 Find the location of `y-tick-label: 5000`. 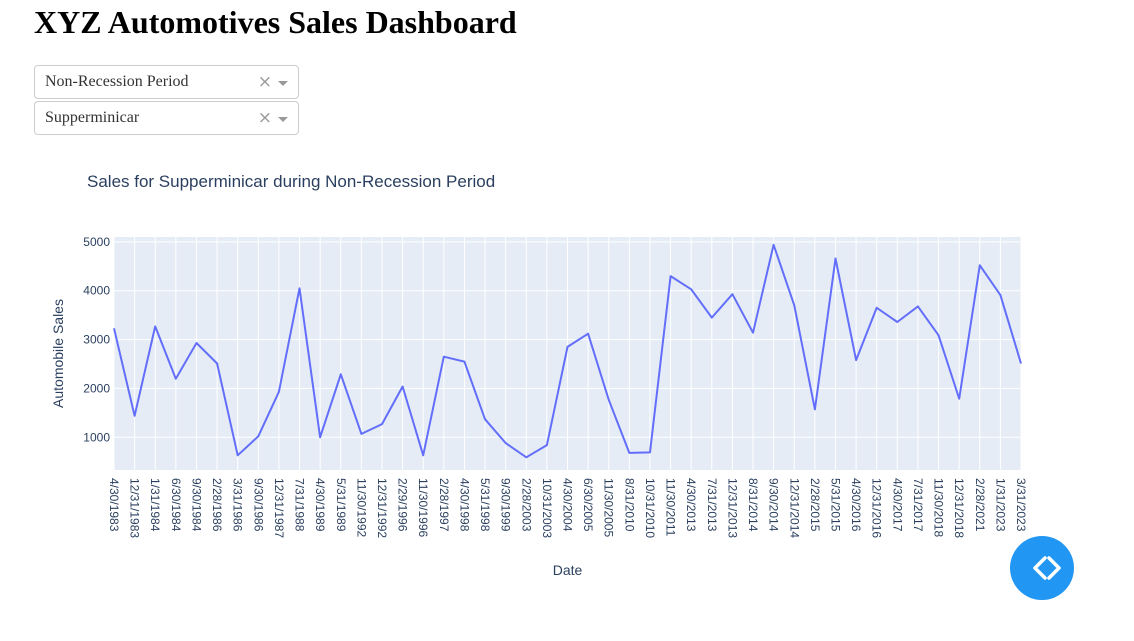

y-tick-label: 5000 is located at coordinates (96, 242).